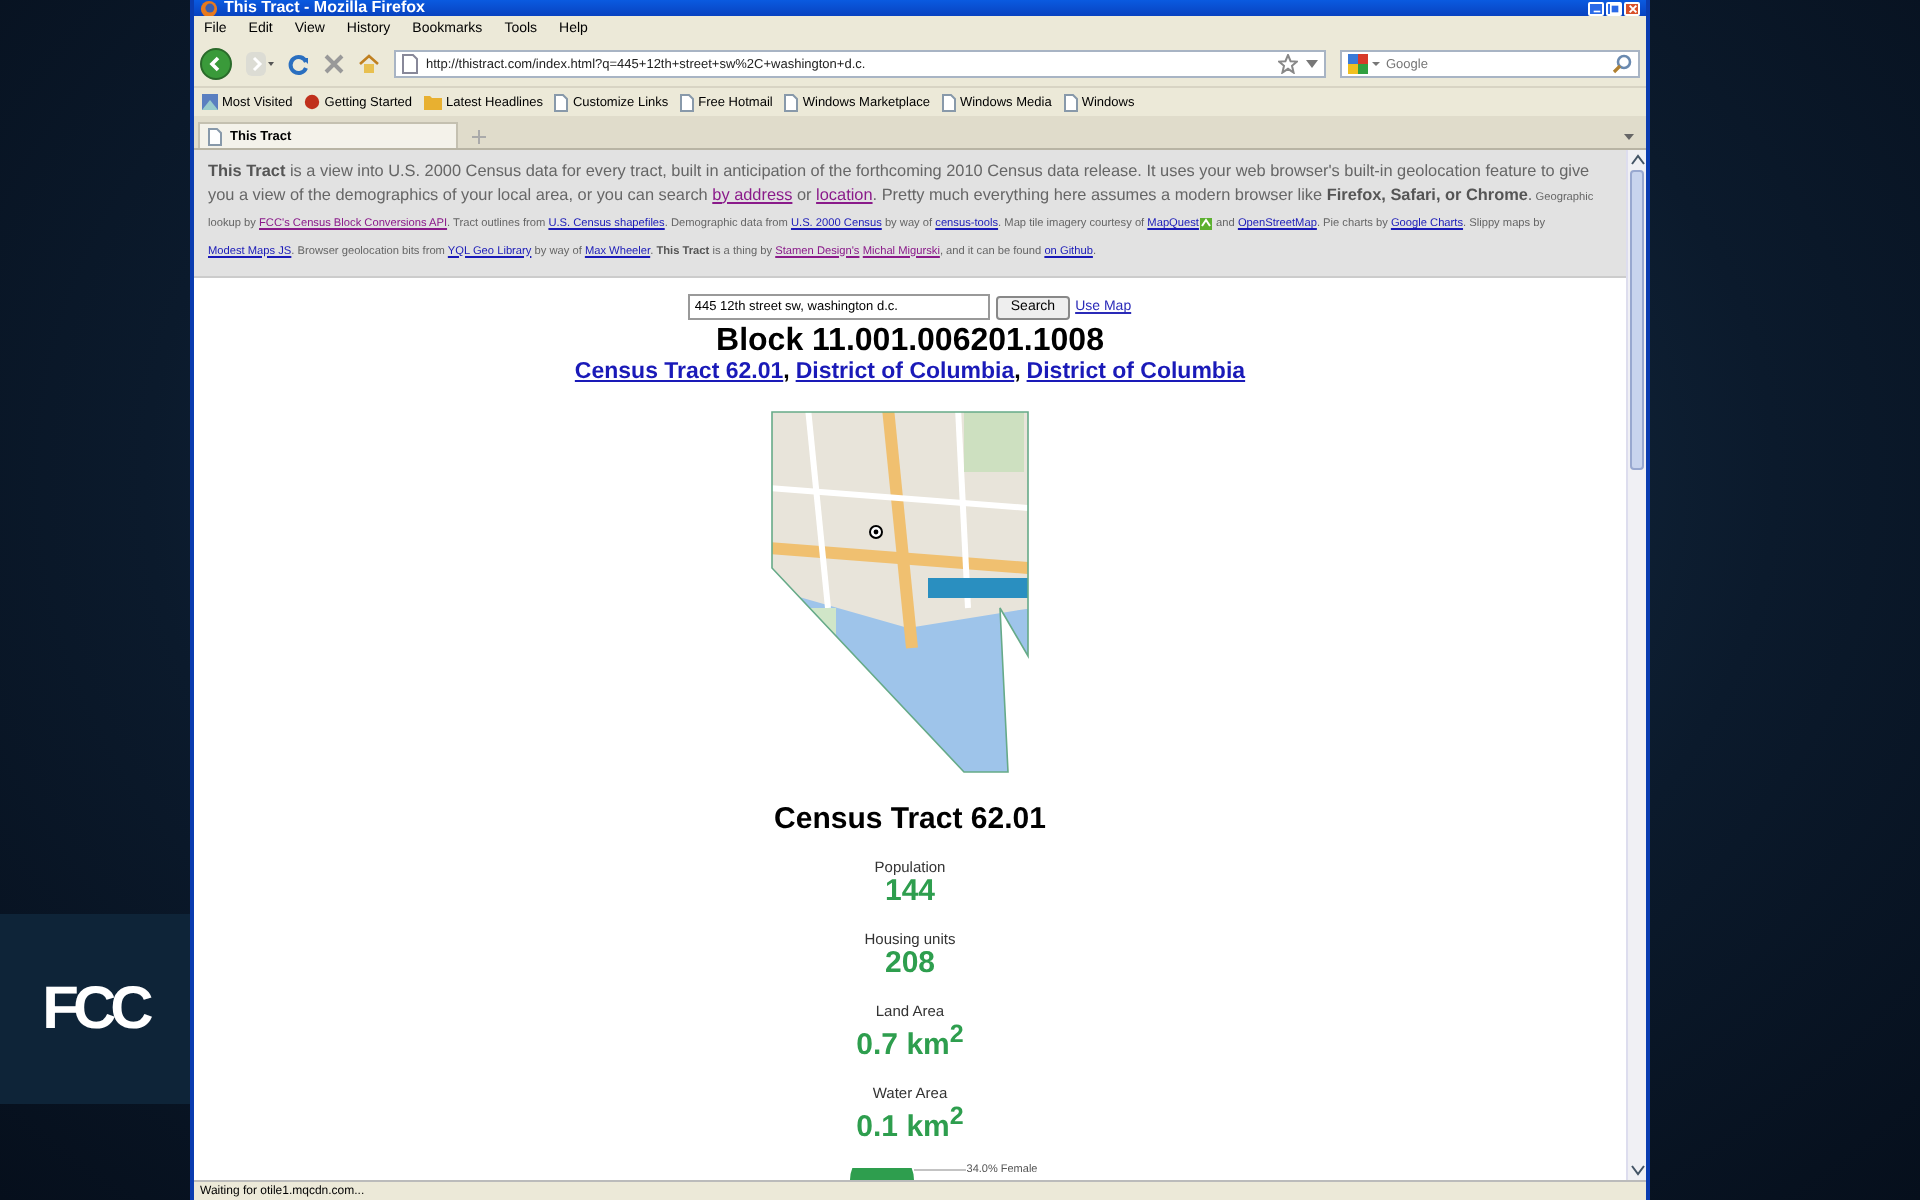 This screenshot has height=1200, width=1920. I want to click on scroll-thumb, so click(1637, 320).